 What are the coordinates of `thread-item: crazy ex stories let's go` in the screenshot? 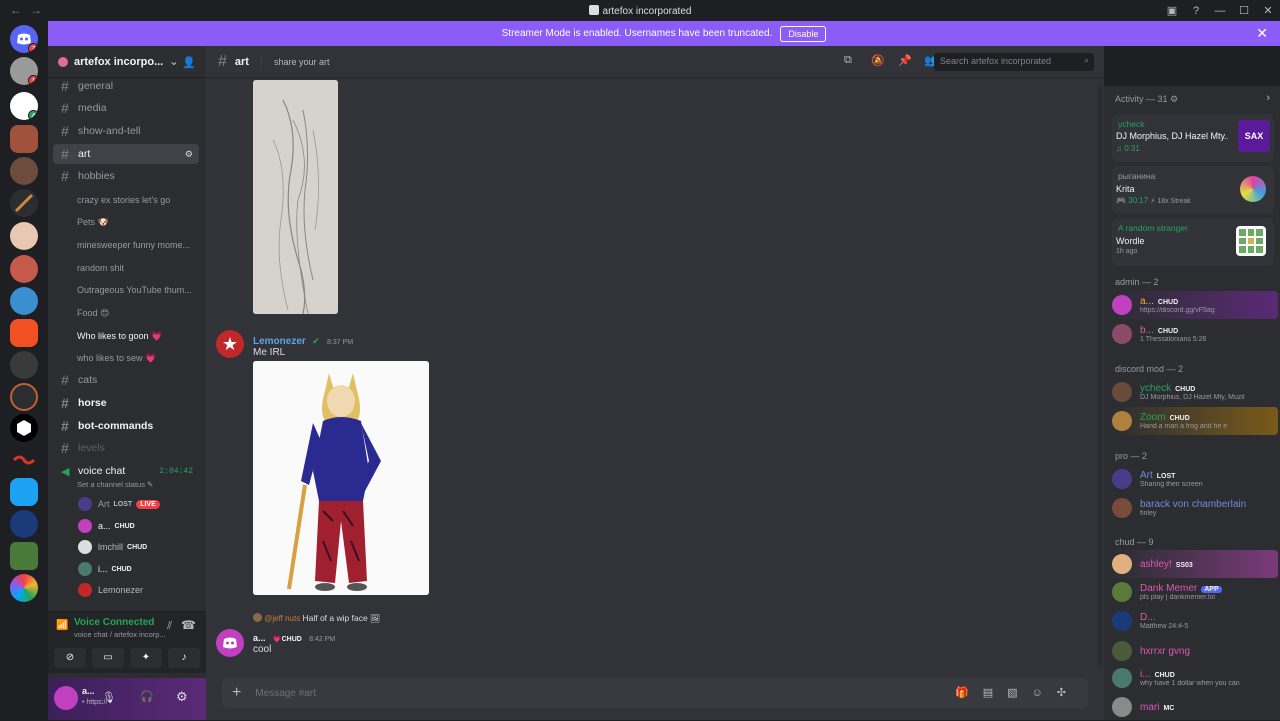 It's located at (137, 200).